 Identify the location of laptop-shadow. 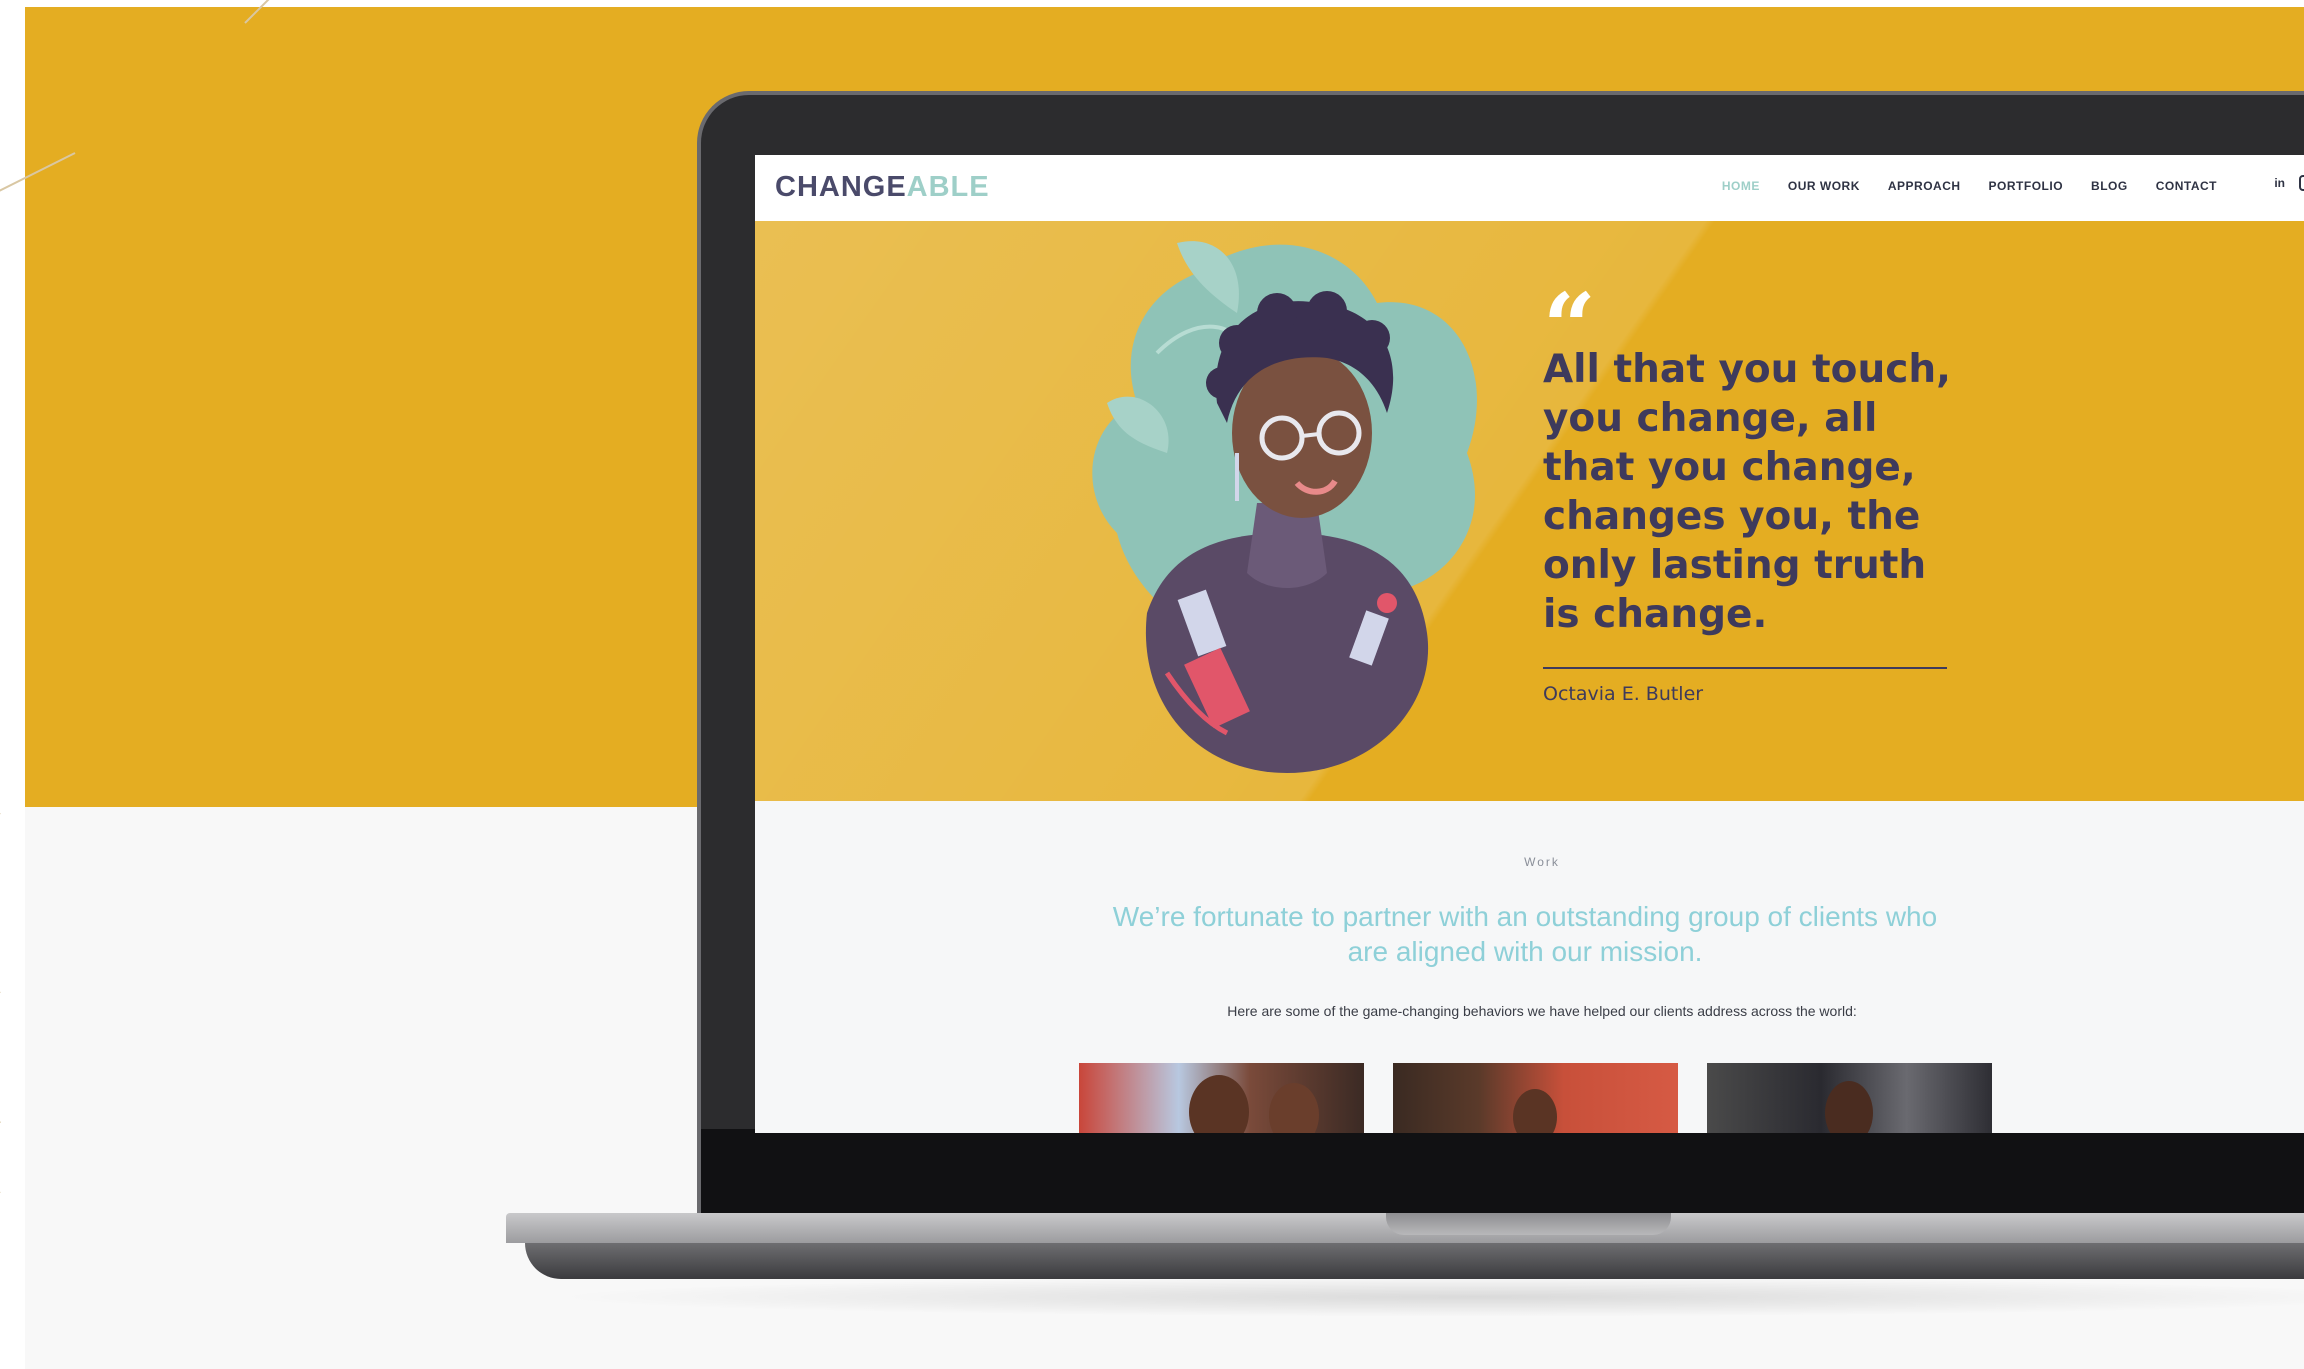
(1424, 1297).